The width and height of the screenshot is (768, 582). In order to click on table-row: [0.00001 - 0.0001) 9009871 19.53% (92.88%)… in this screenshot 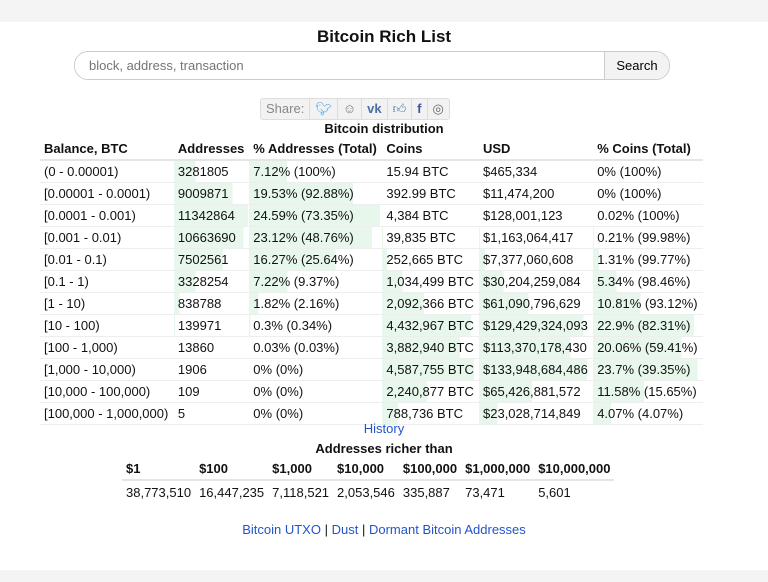, I will do `click(371, 193)`.